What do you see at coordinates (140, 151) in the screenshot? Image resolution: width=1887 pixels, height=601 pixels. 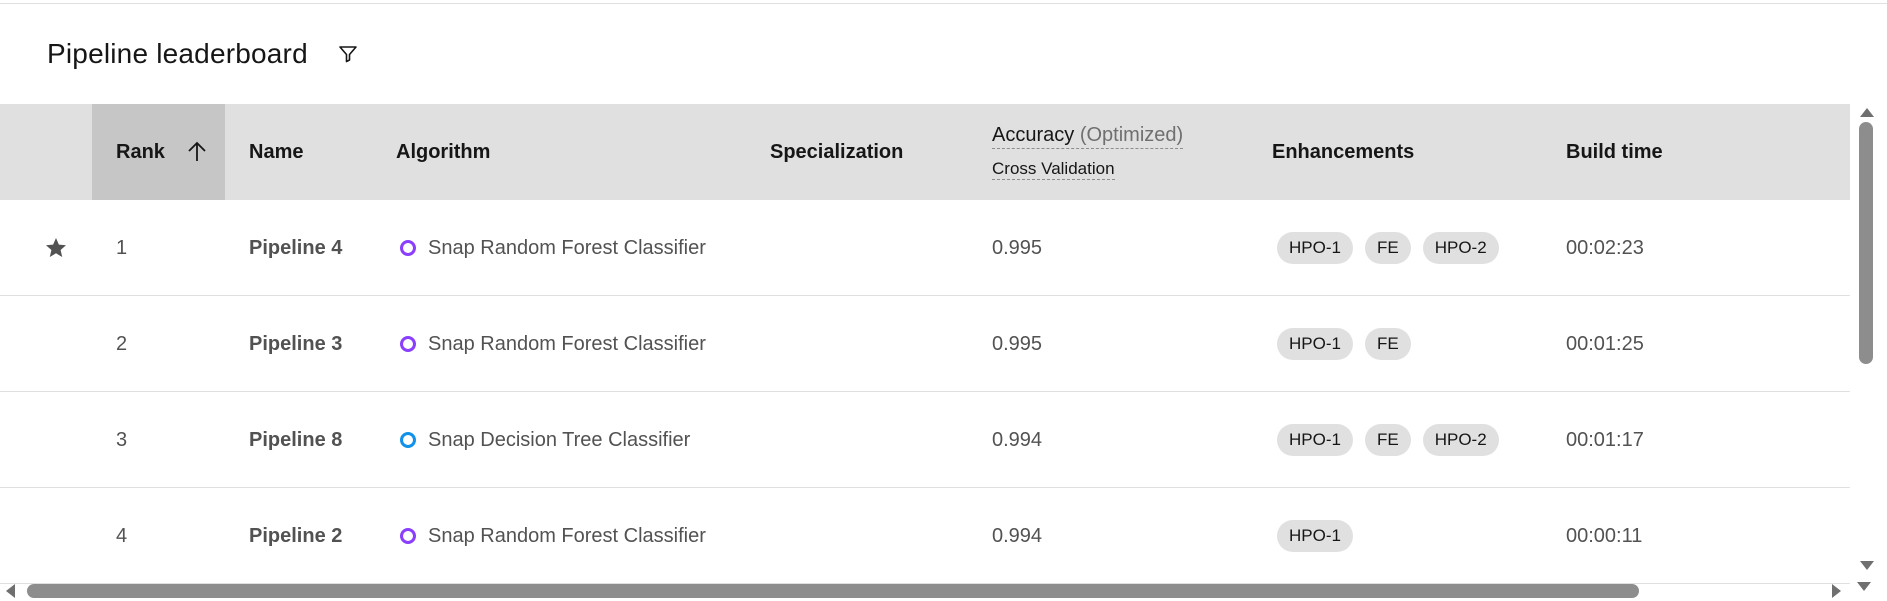 I see `column-label-rank: Rank` at bounding box center [140, 151].